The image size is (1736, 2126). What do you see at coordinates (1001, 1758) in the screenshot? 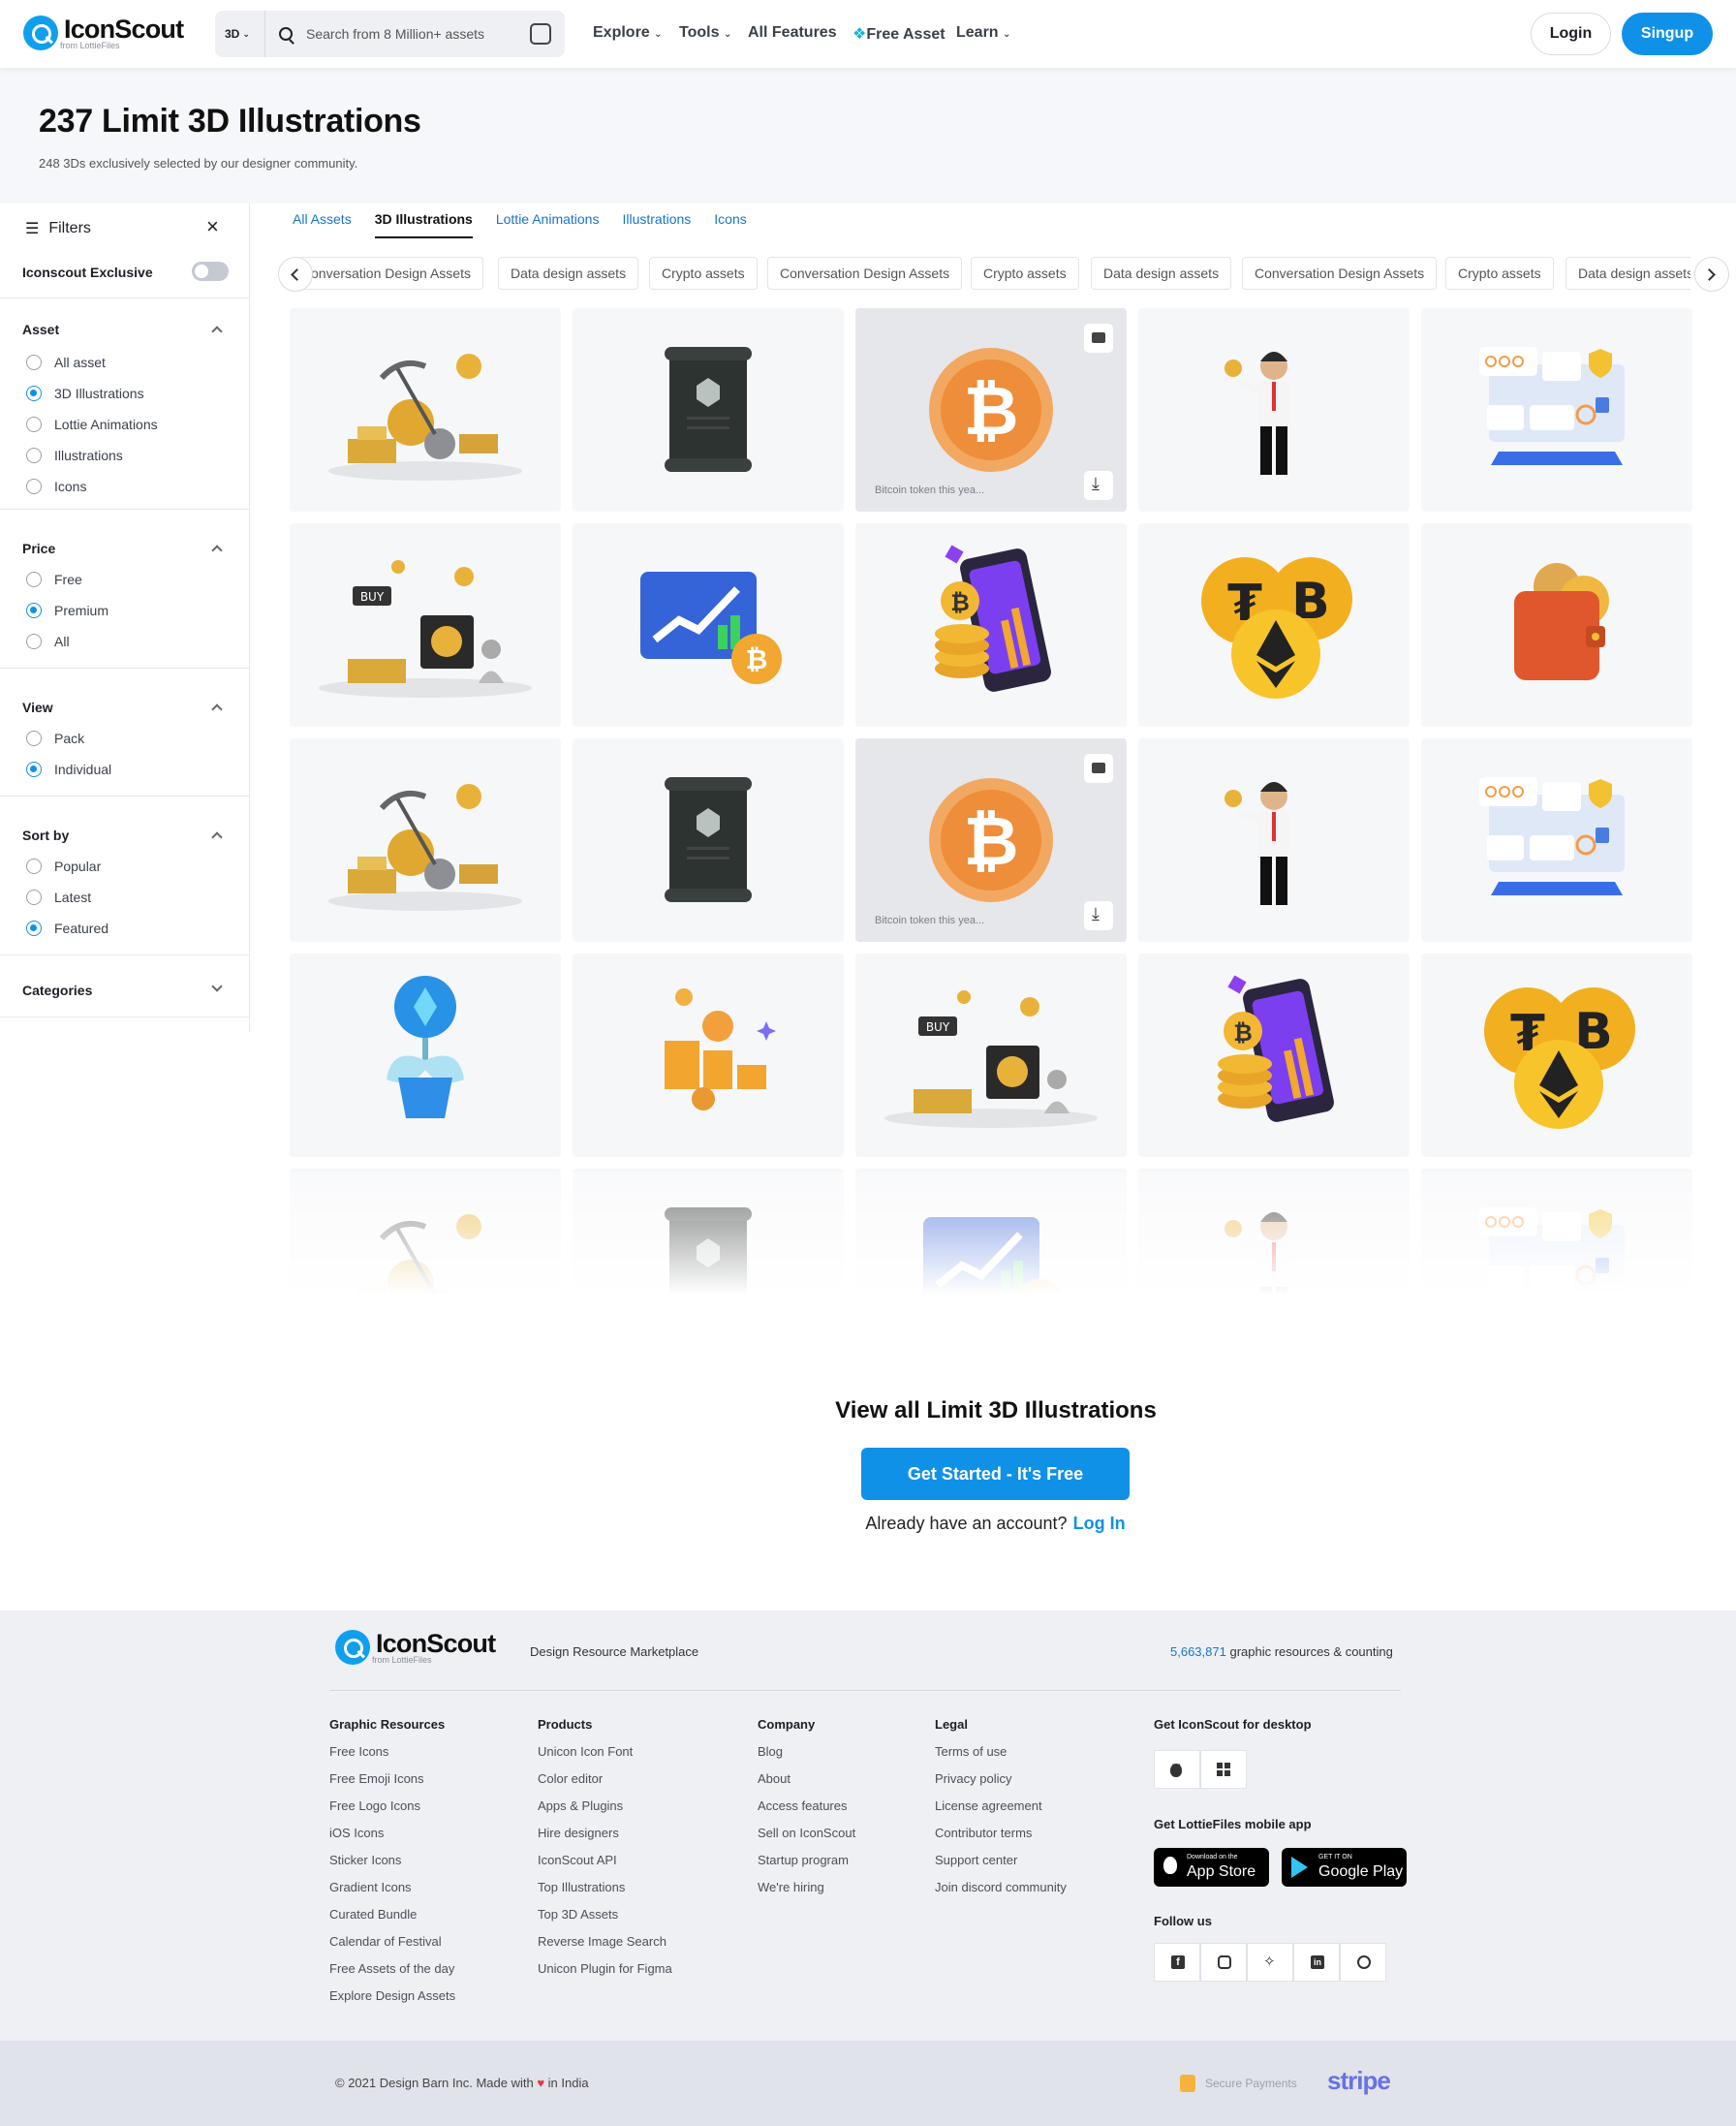
I see `footer-link: Terms of use` at bounding box center [1001, 1758].